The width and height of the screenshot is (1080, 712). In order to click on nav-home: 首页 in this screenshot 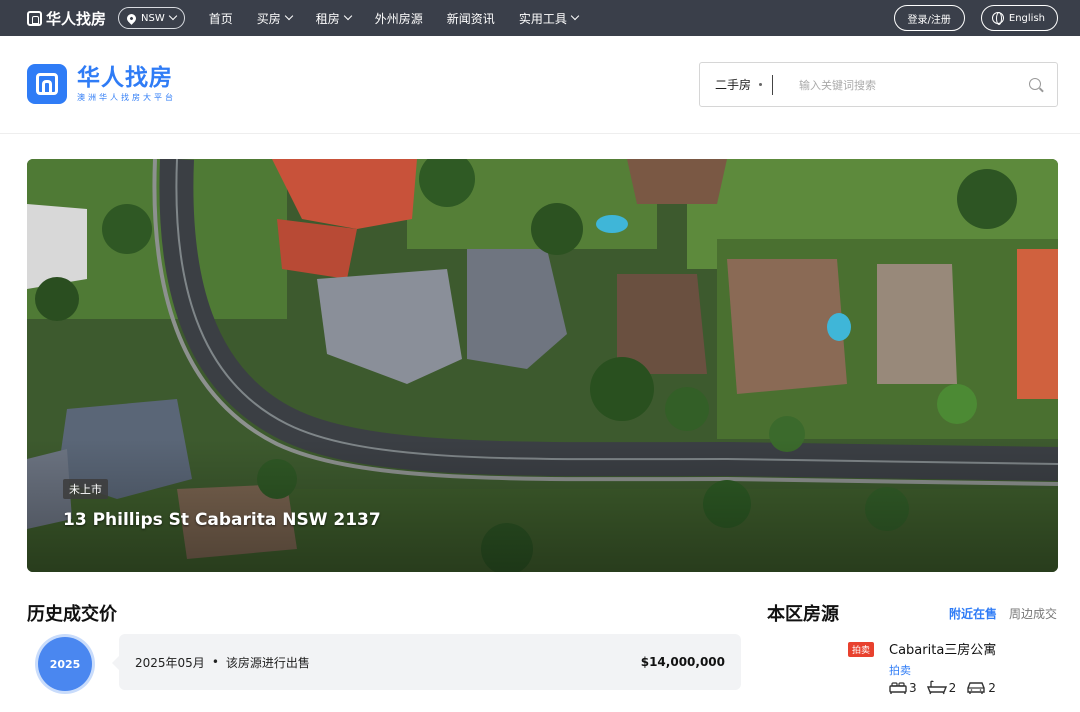, I will do `click(221, 18)`.